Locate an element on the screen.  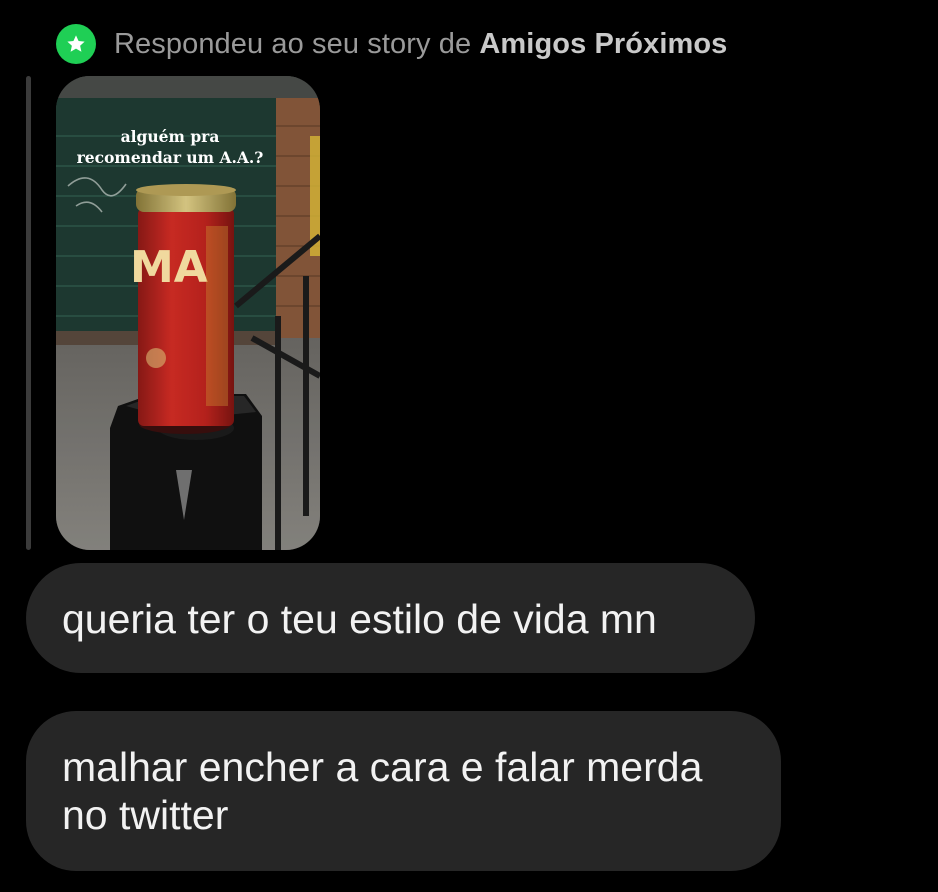
story-caption: alguém pra recomendar um A.A.? is located at coordinates (170, 147).